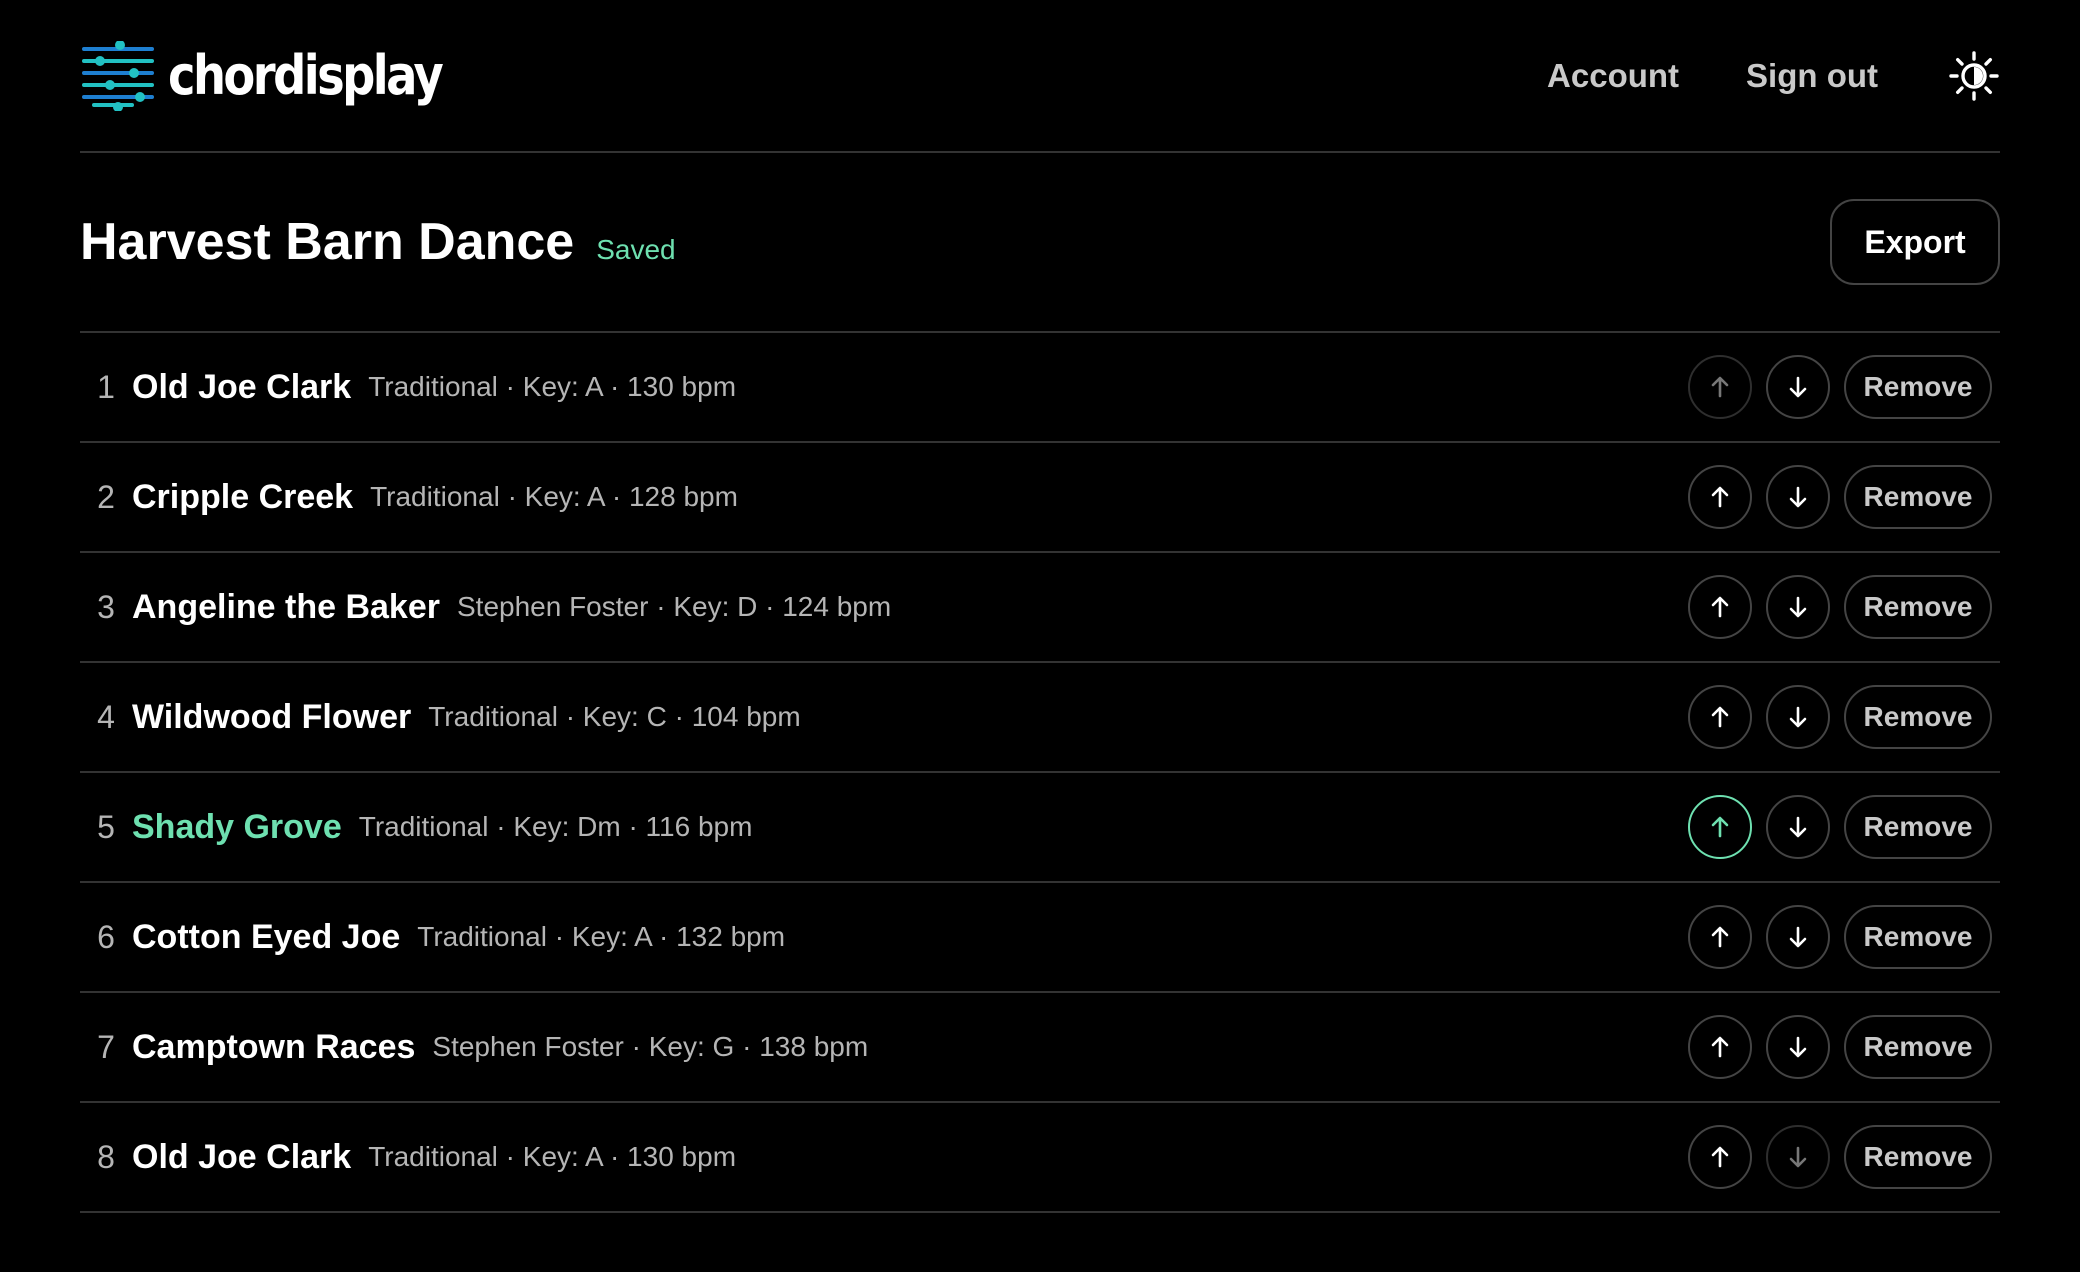 Image resolution: width=2080 pixels, height=1272 pixels. What do you see at coordinates (306, 75) in the screenshot?
I see `app-name: chordisplay` at bounding box center [306, 75].